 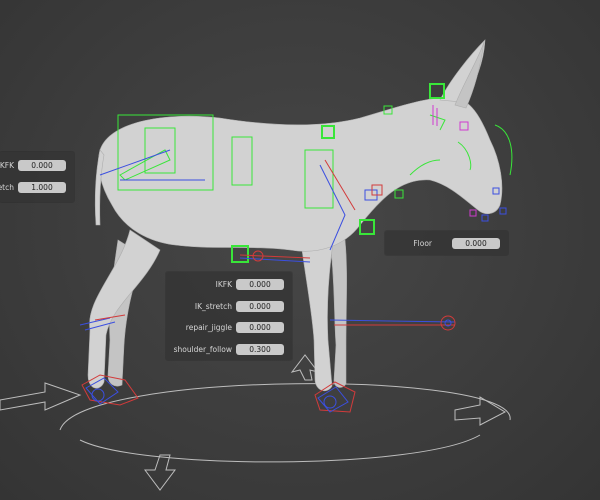 What do you see at coordinates (208, 327) in the screenshot?
I see `leg-repair-jiggle-label: repair_jiggle` at bounding box center [208, 327].